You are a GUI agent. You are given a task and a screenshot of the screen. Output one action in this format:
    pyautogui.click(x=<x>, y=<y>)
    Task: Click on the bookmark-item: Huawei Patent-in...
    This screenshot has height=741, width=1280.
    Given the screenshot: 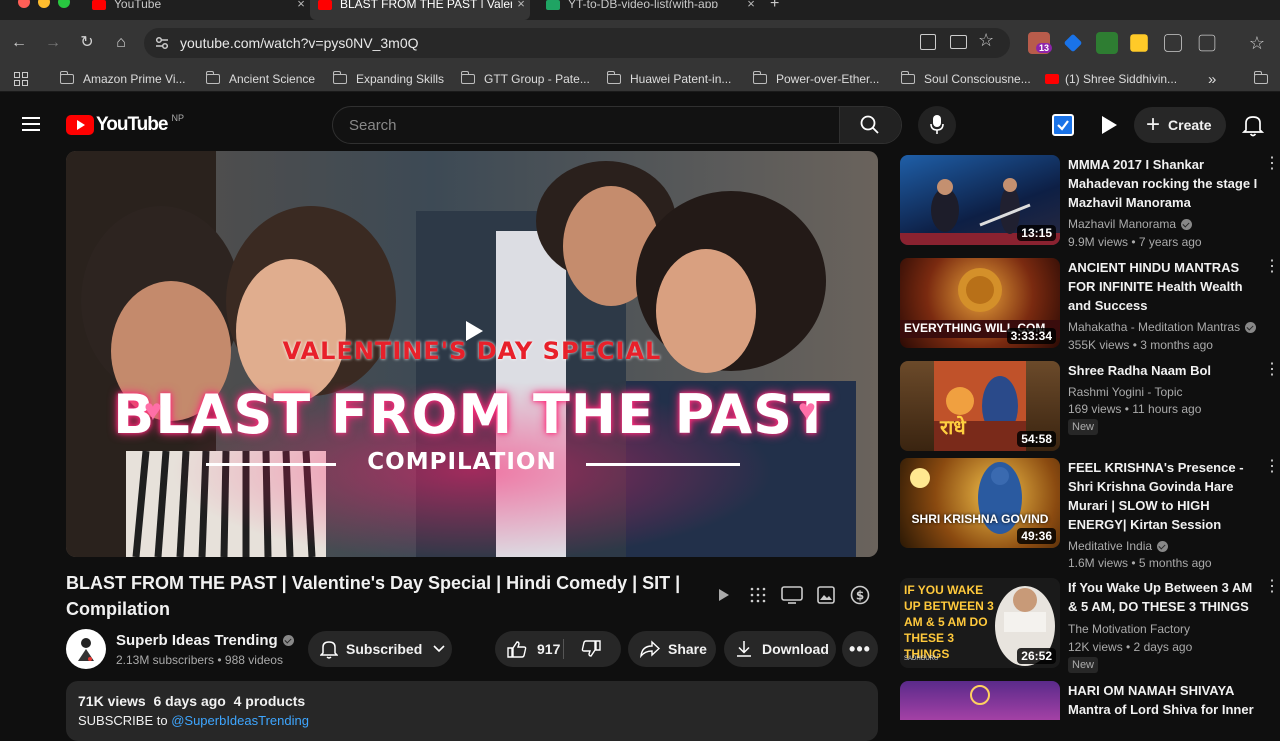 What is the action you would take?
    pyautogui.click(x=669, y=79)
    